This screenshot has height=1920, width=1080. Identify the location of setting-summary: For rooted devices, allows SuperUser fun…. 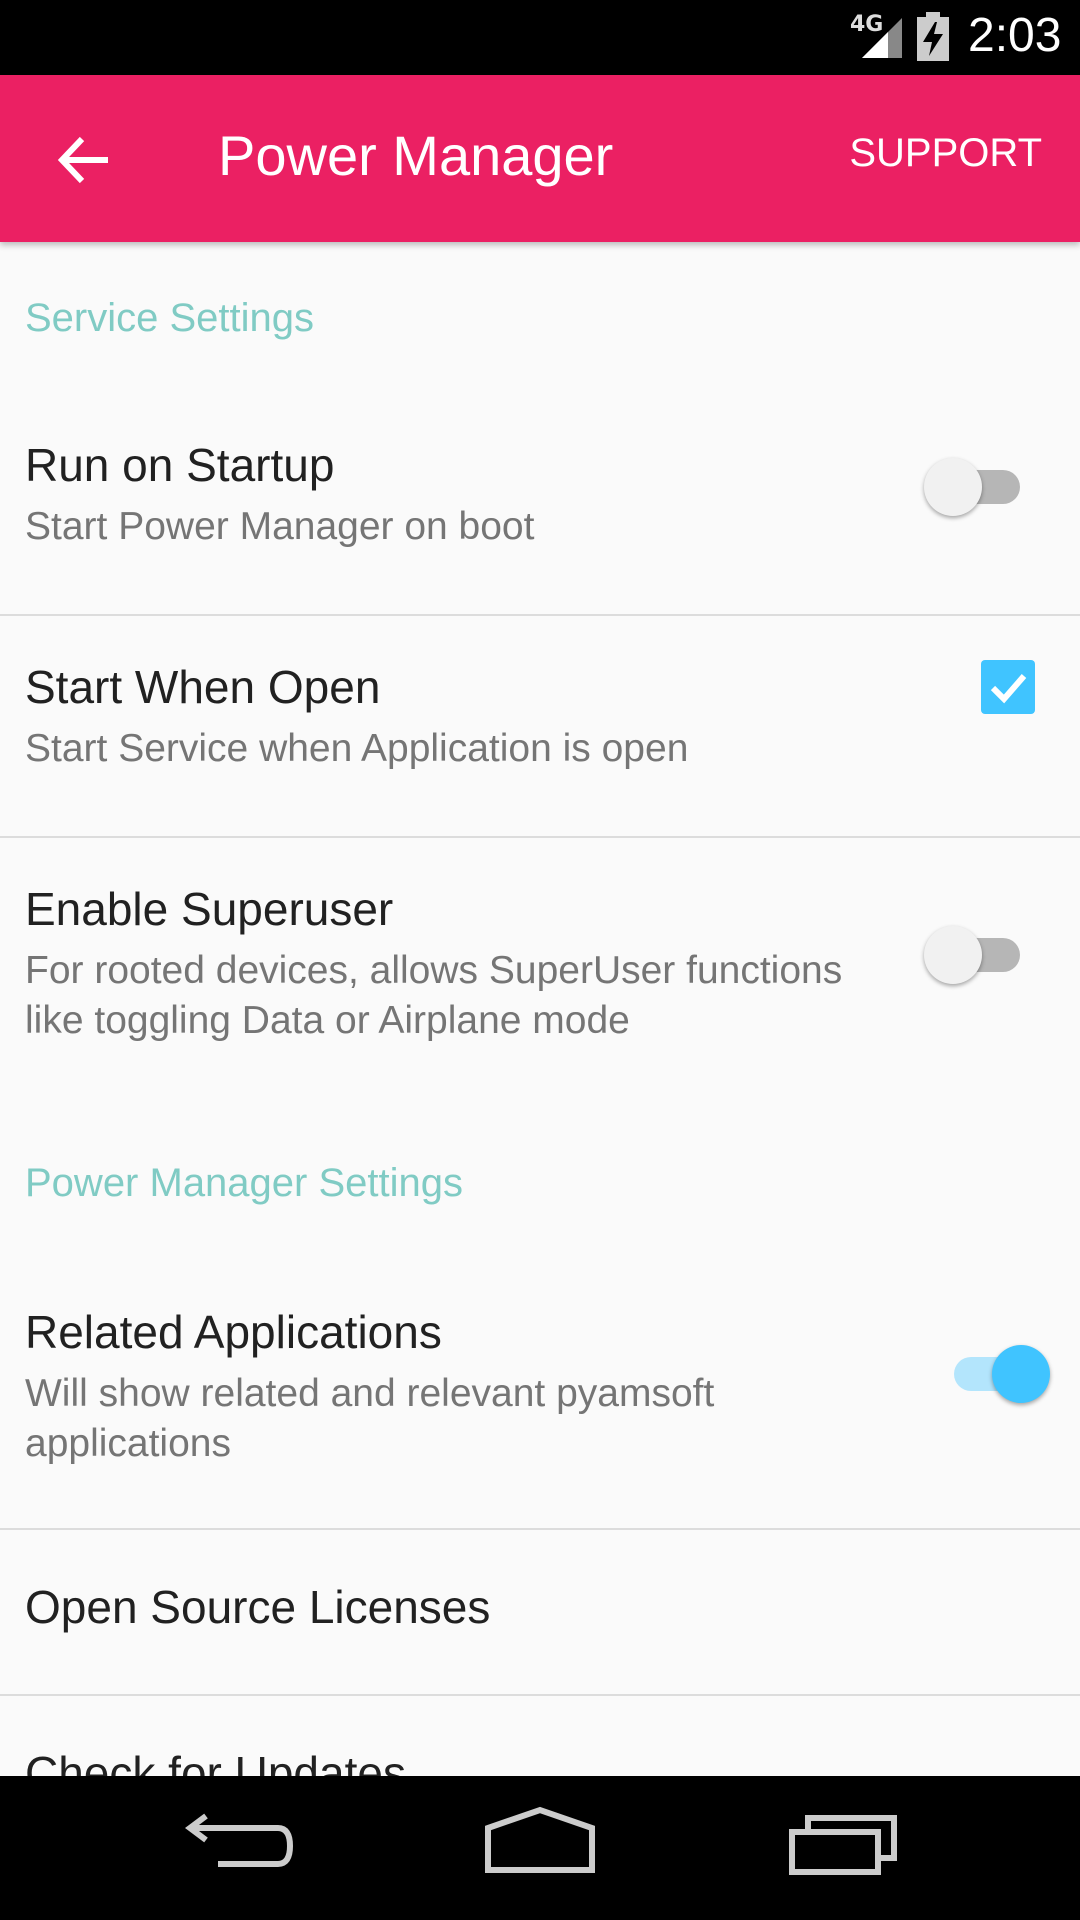
(434, 995).